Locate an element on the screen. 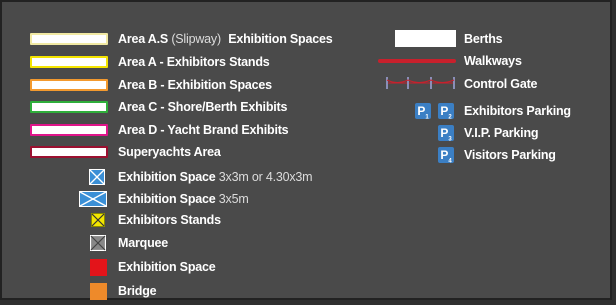 The width and height of the screenshot is (616, 305). superyachts-swatch is located at coordinates (69, 152).